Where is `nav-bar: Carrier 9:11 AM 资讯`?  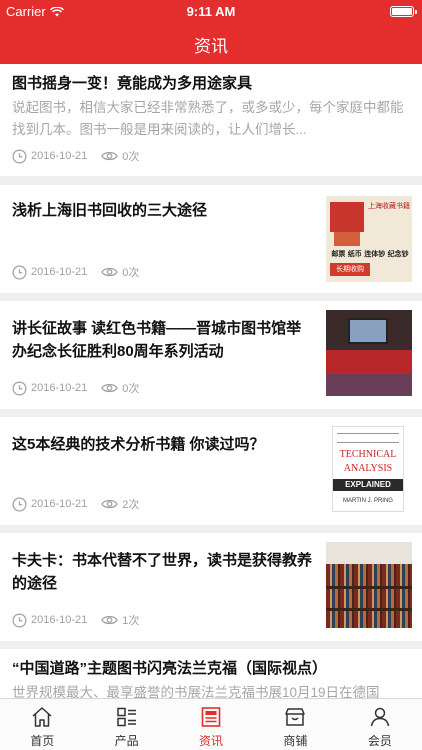 nav-bar: Carrier 9:11 AM 资讯 is located at coordinates (211, 32).